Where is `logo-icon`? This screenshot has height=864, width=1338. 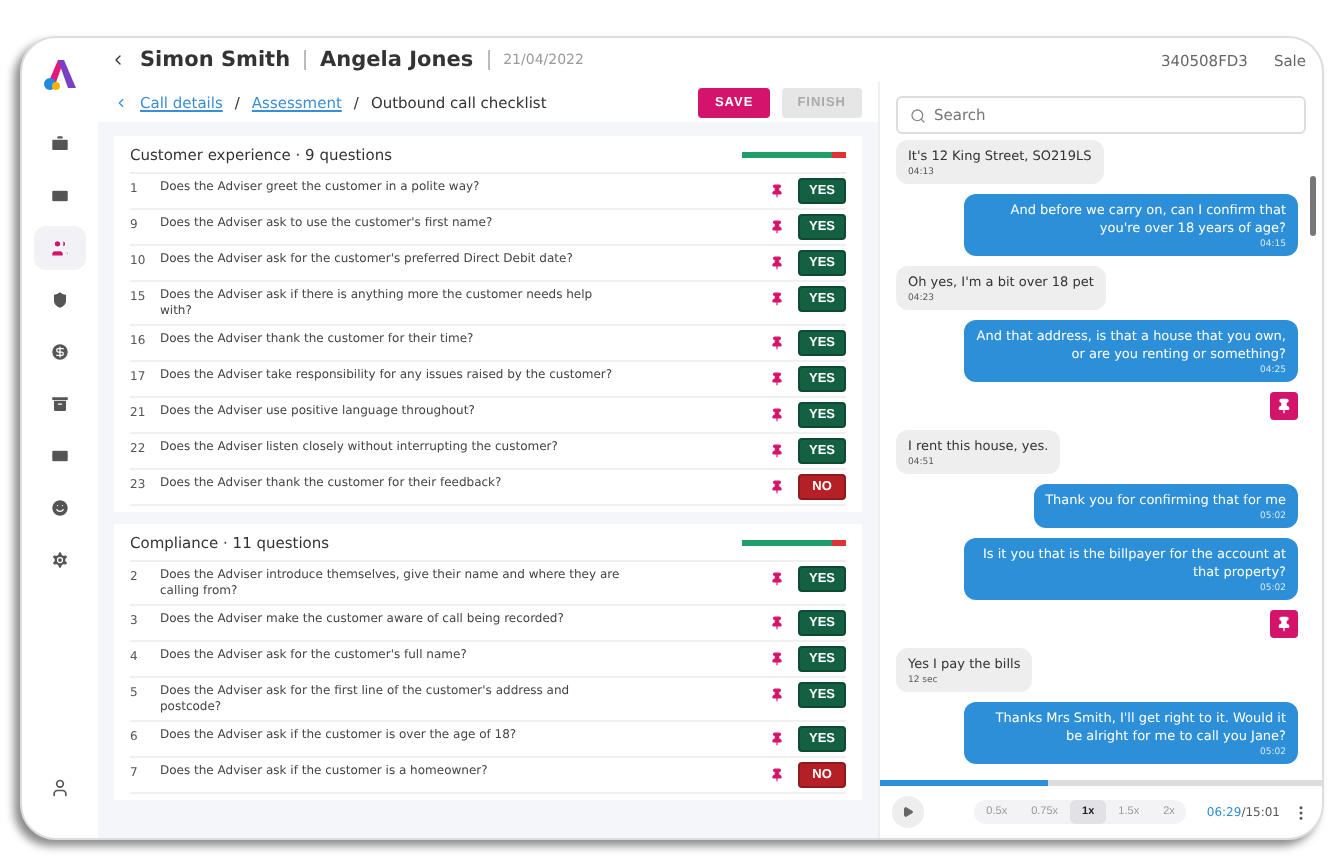 logo-icon is located at coordinates (60, 74).